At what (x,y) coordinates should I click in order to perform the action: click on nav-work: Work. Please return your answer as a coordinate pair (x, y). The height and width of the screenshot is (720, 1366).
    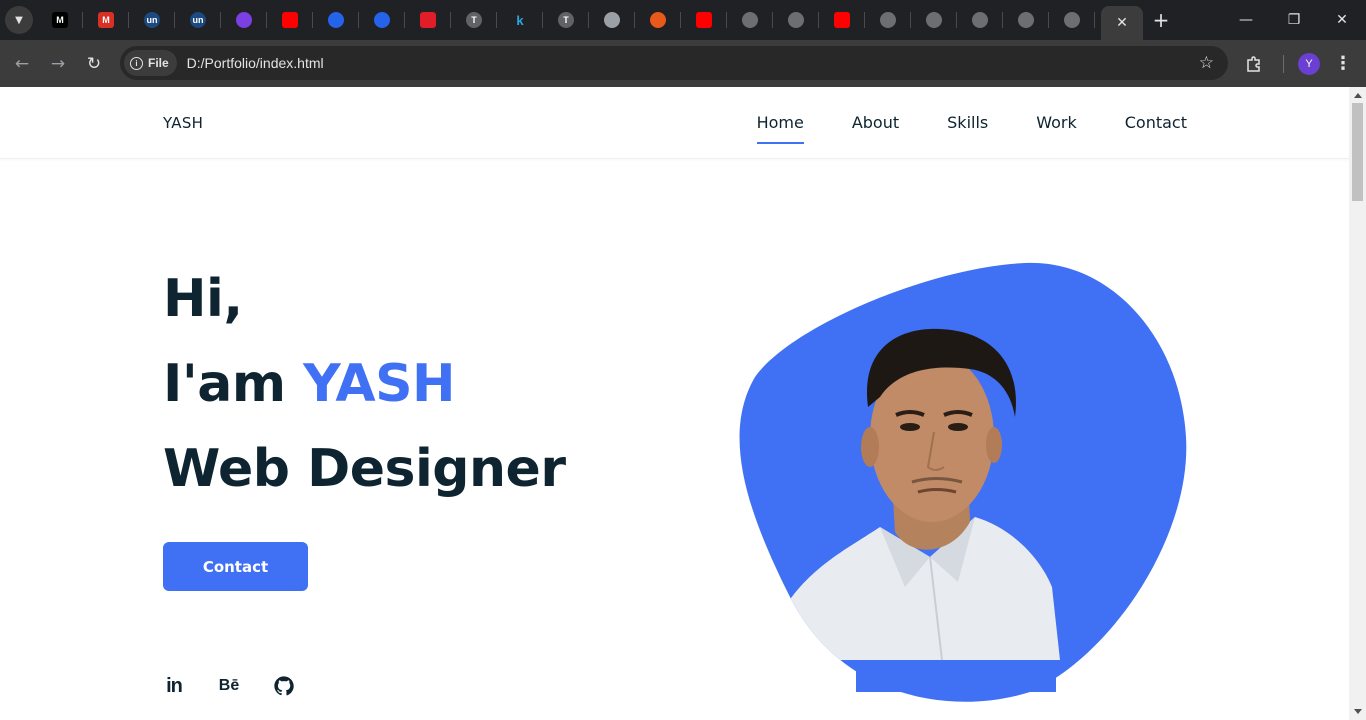
    Looking at the image, I should click on (1056, 122).